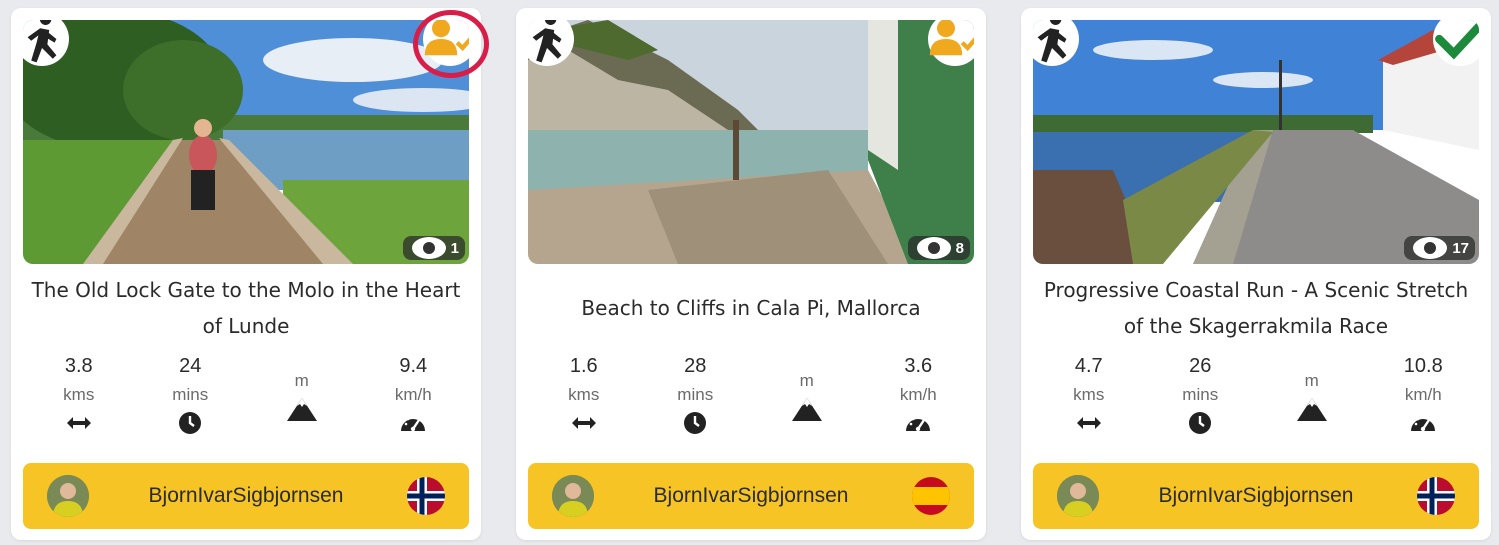 The width and height of the screenshot is (1499, 545). Describe the element at coordinates (246, 402) in the screenshot. I see `route-stats: 3.8 kms 24 mins m 9.4 km/h` at that location.